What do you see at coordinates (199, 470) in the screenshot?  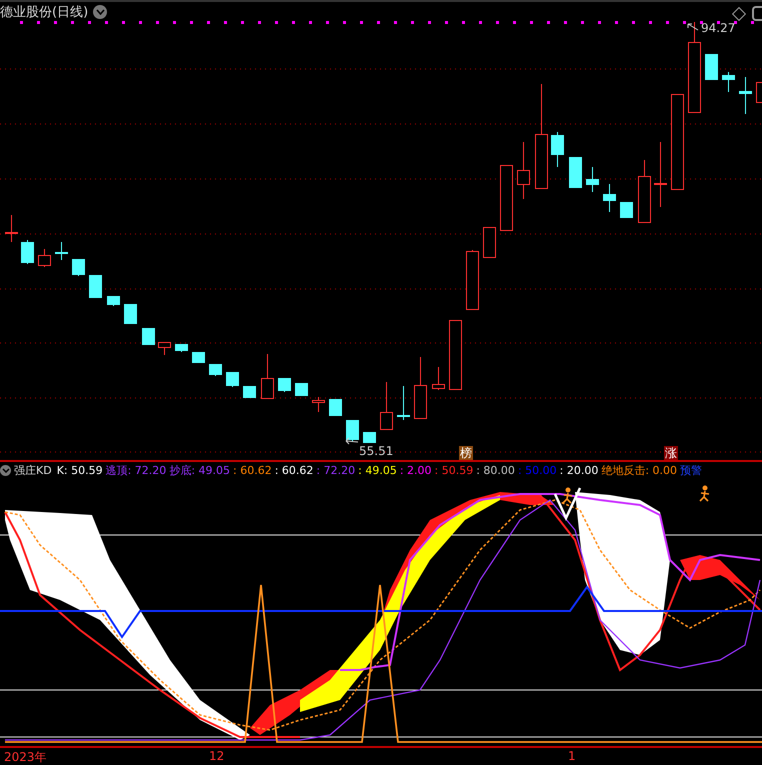 I see `indicator-value: 抄底: 49.05` at bounding box center [199, 470].